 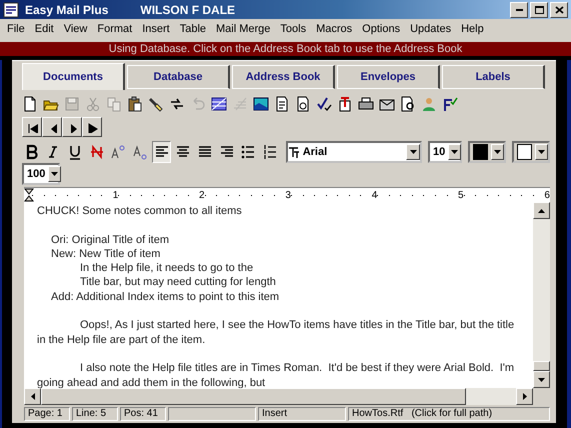 I want to click on status-field: Insert, so click(x=302, y=414).